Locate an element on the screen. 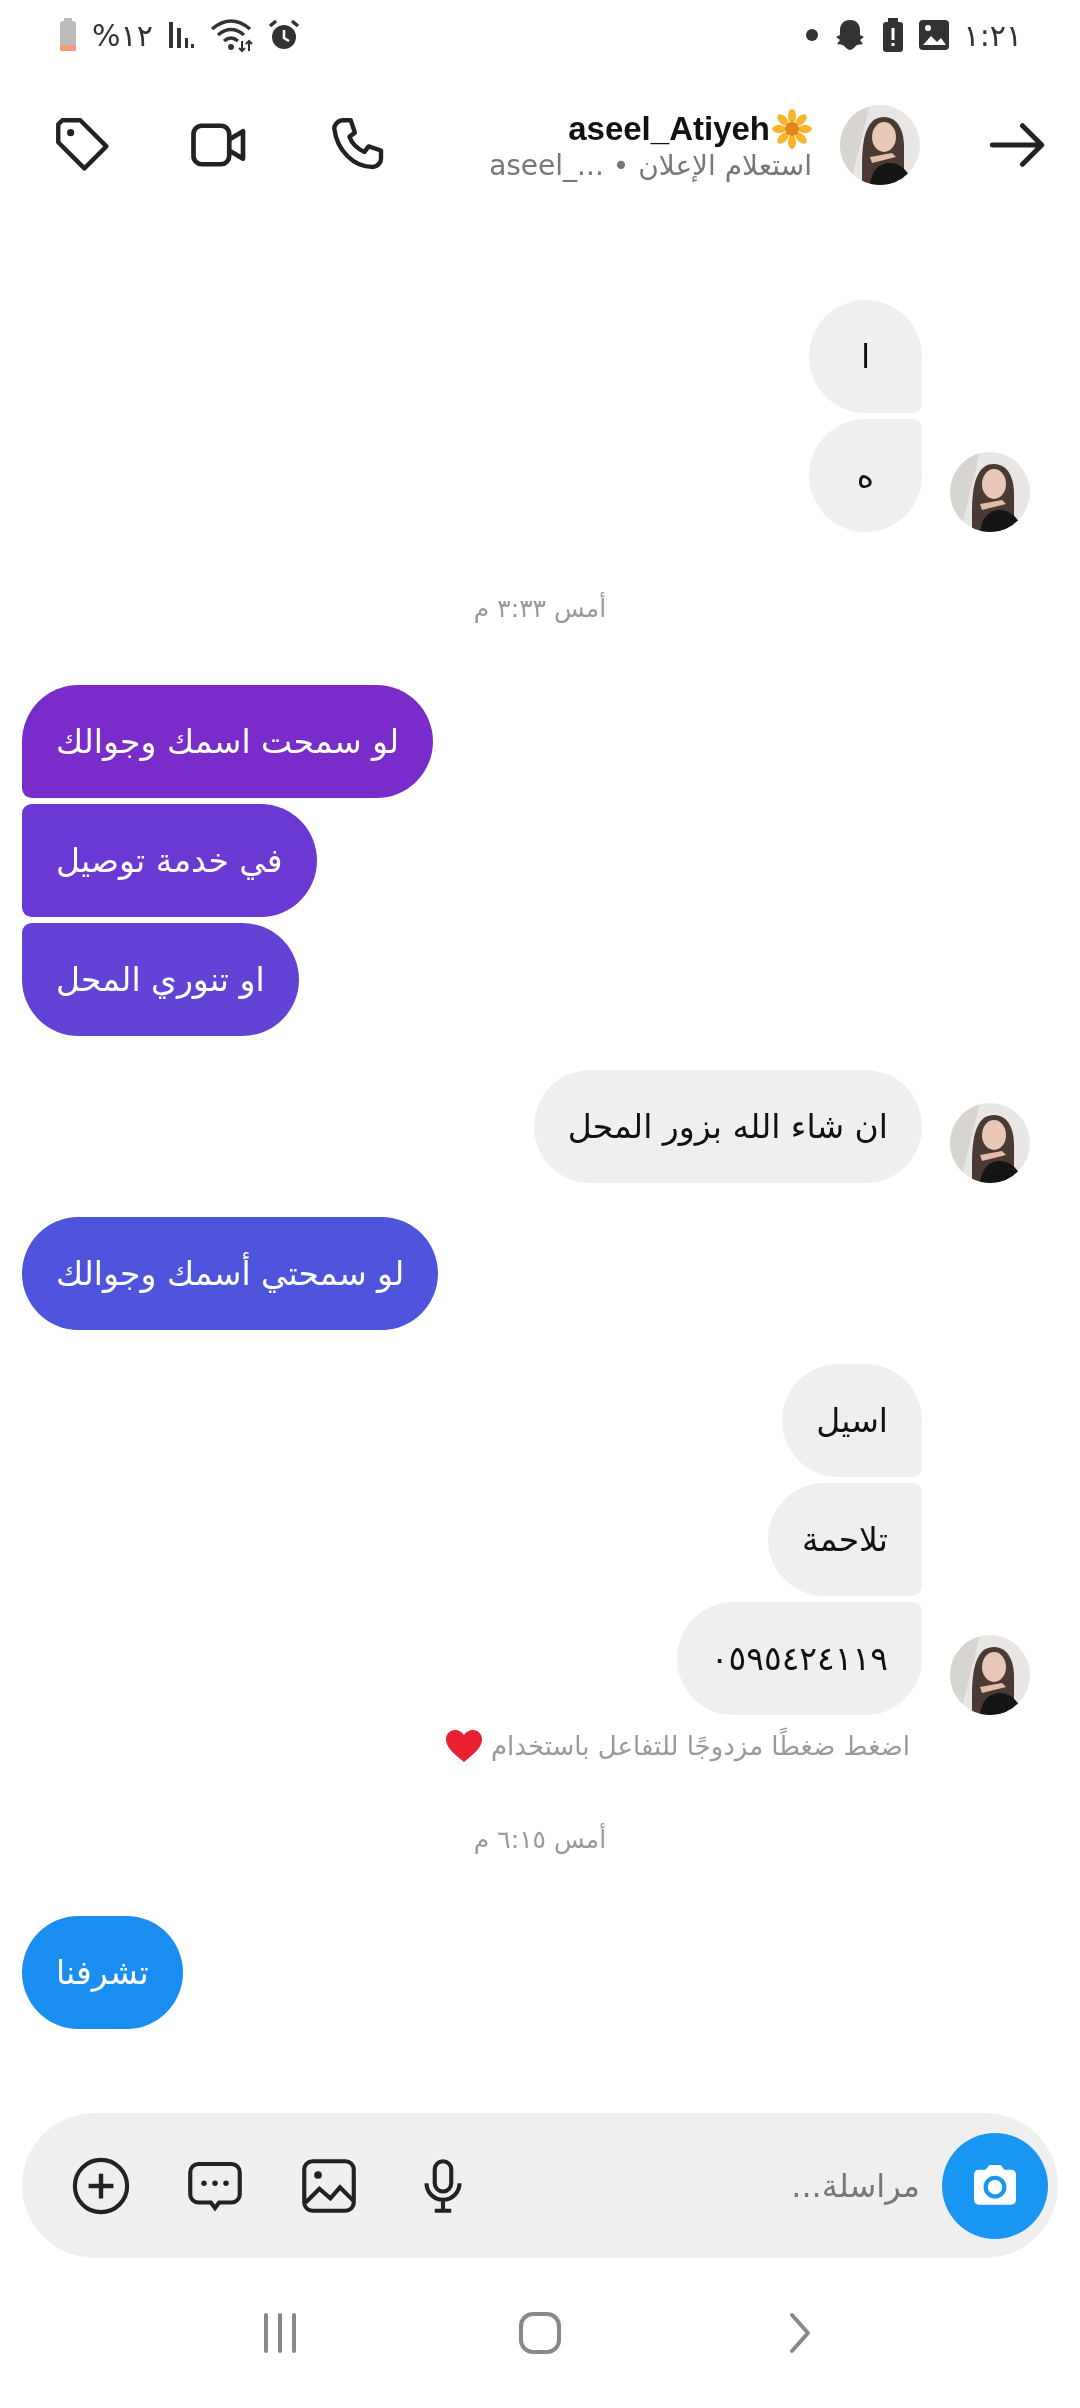  battery-icon is located at coordinates (68, 35).